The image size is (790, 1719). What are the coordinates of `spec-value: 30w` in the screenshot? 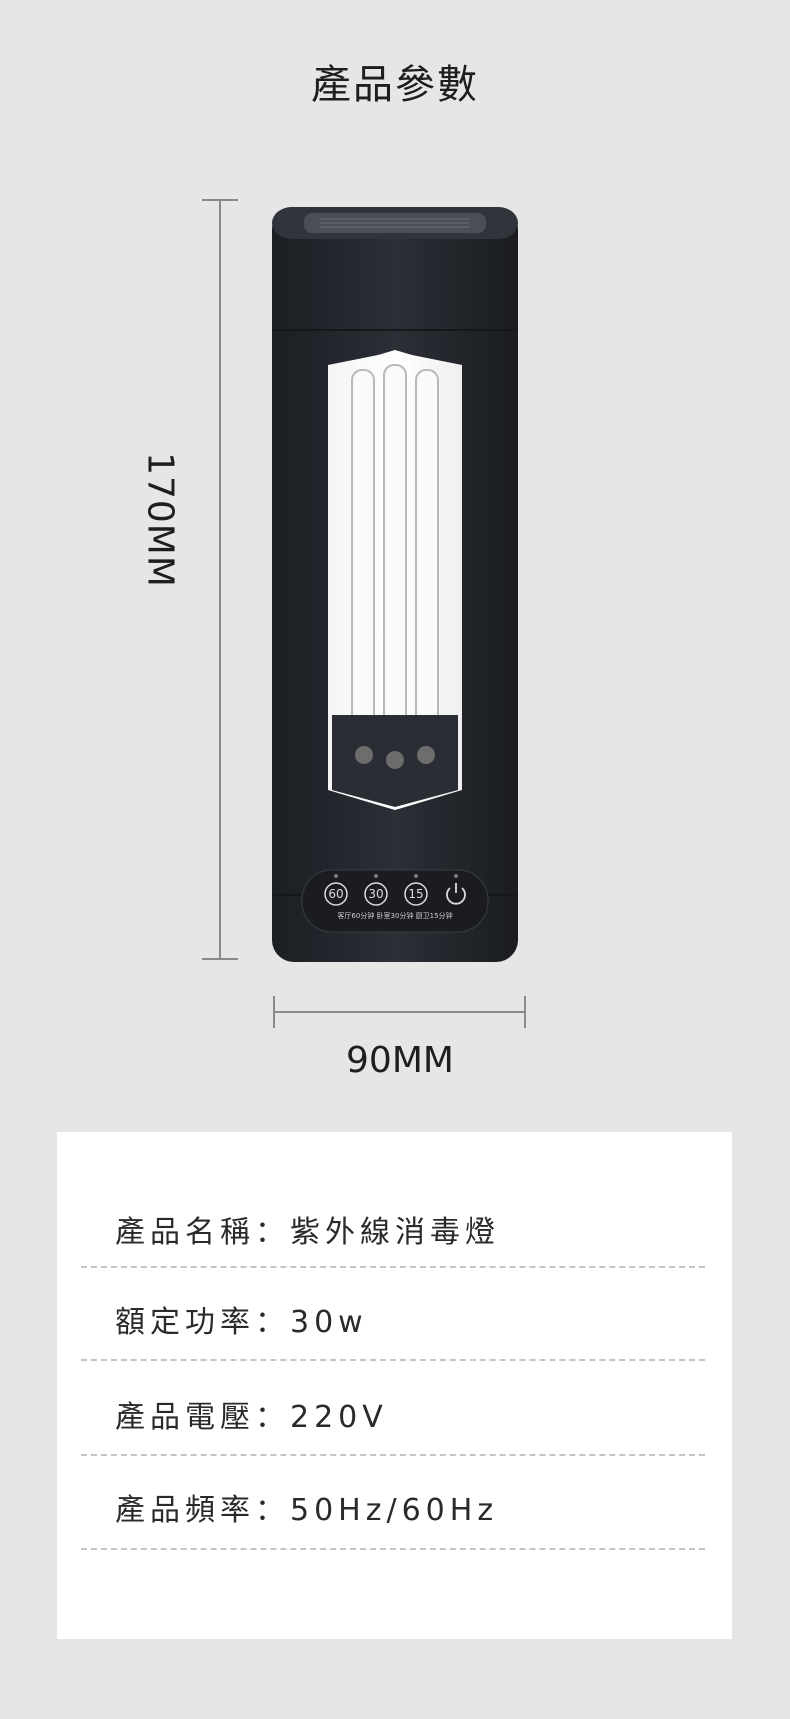 It's located at (329, 1322).